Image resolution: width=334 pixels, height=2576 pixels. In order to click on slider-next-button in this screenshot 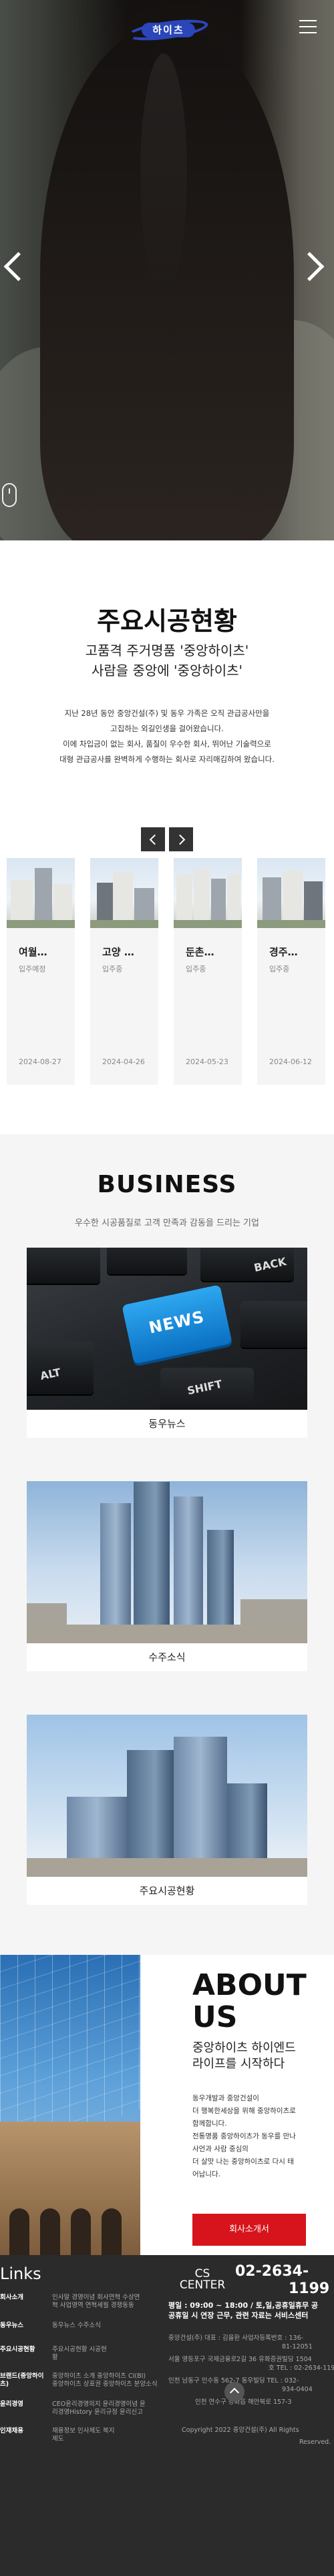, I will do `click(181, 839)`.